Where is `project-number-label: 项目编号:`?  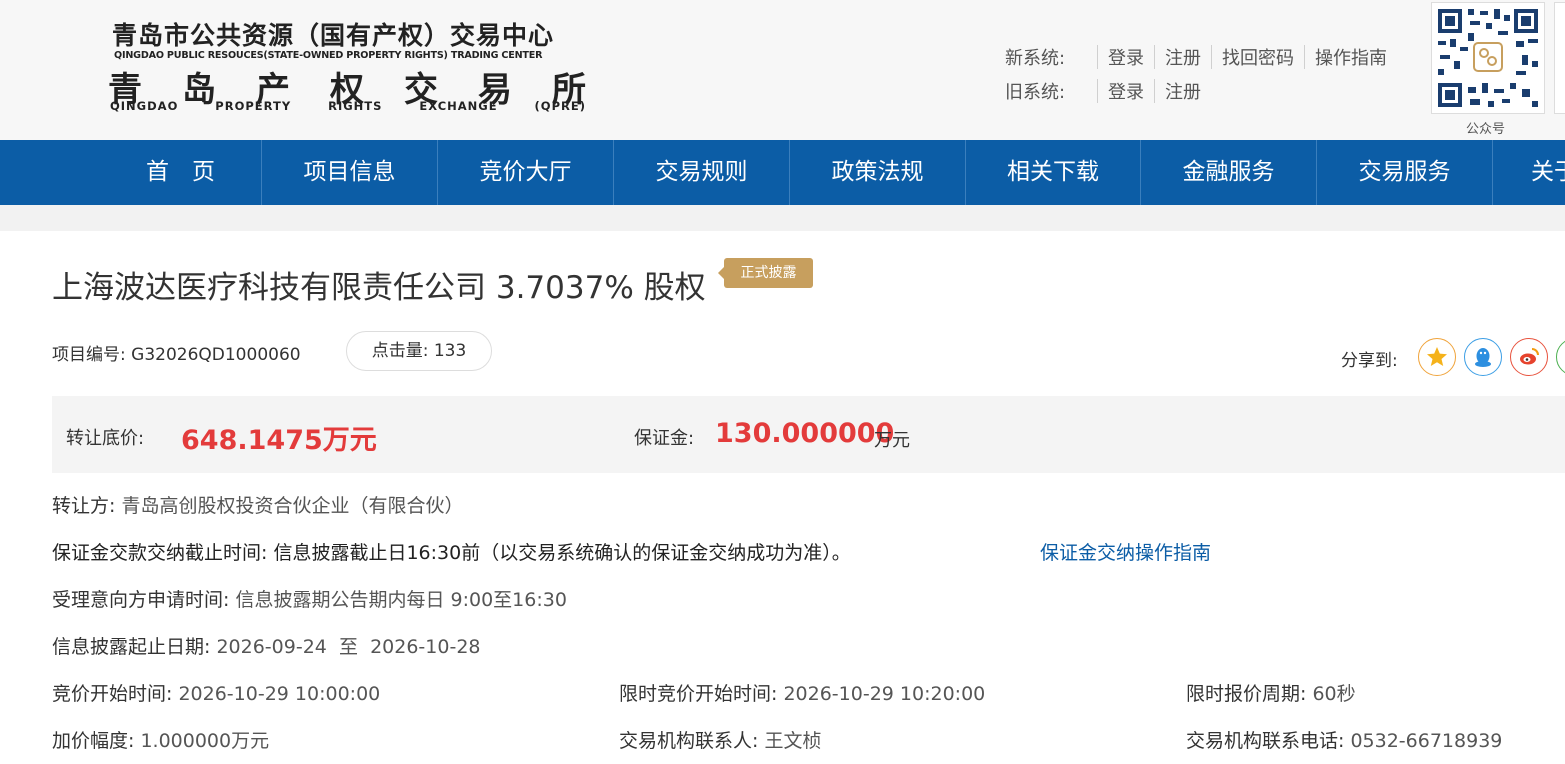 project-number-label: 项目编号: is located at coordinates (89, 355).